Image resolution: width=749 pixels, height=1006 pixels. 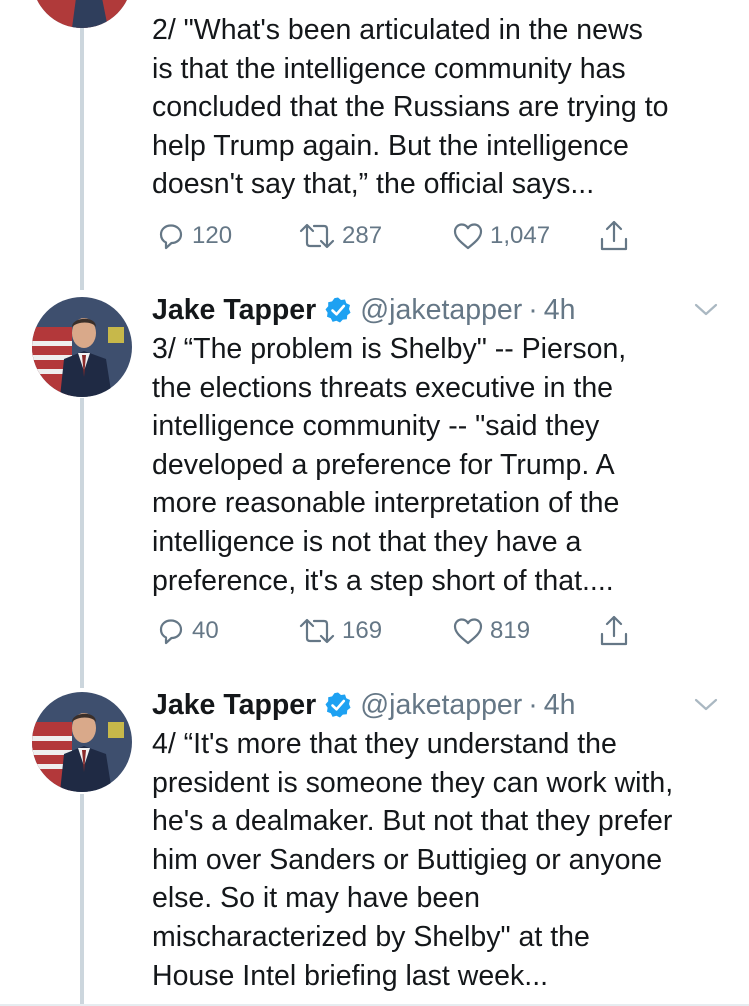 I want to click on reply-button: 120, so click(x=194, y=236).